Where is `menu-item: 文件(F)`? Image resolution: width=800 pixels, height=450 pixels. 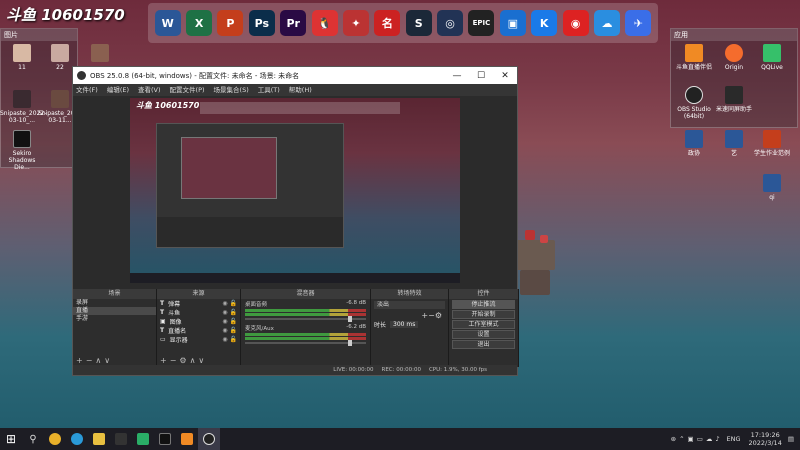
menu-item: 文件(F) is located at coordinates (87, 90).